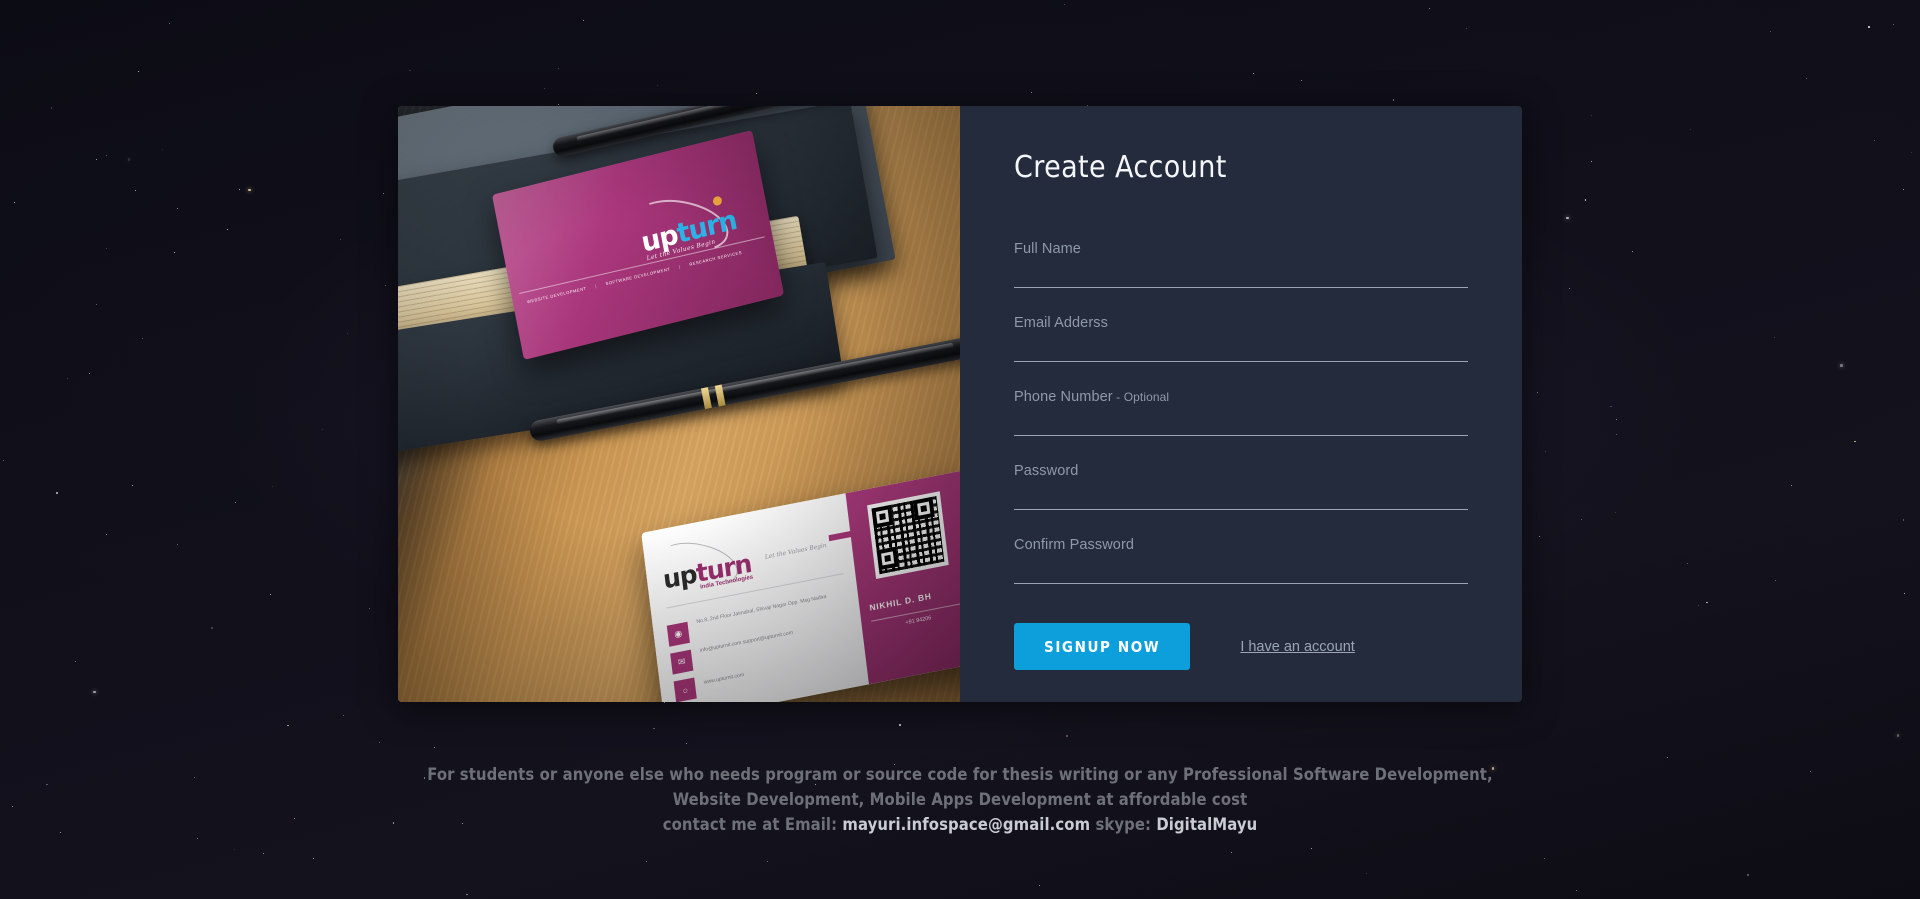 The width and height of the screenshot is (1920, 899). What do you see at coordinates (1120, 167) in the screenshot?
I see `page-title: Create Account` at bounding box center [1120, 167].